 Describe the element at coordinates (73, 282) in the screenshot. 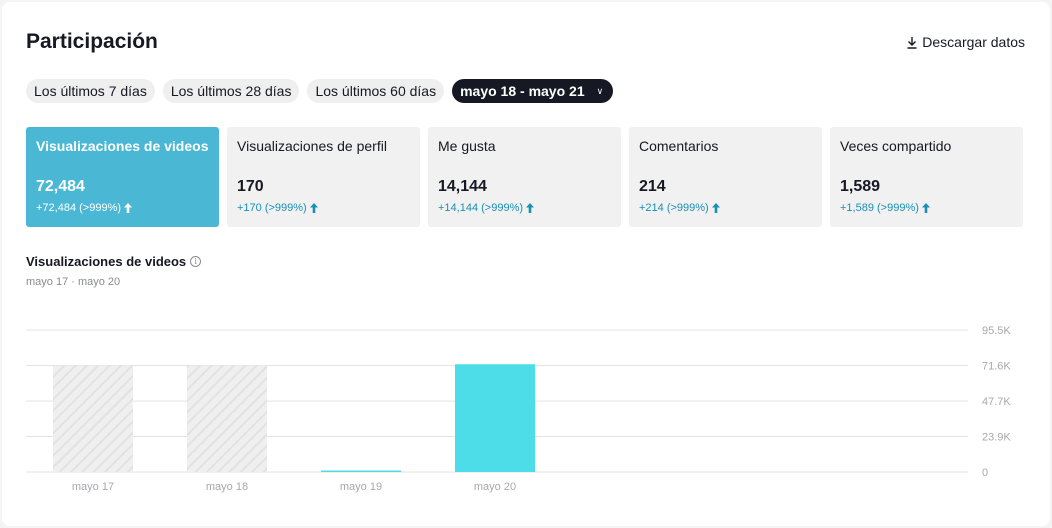

I see `chart-subtitle: mayo 17 · mayo 20` at that location.